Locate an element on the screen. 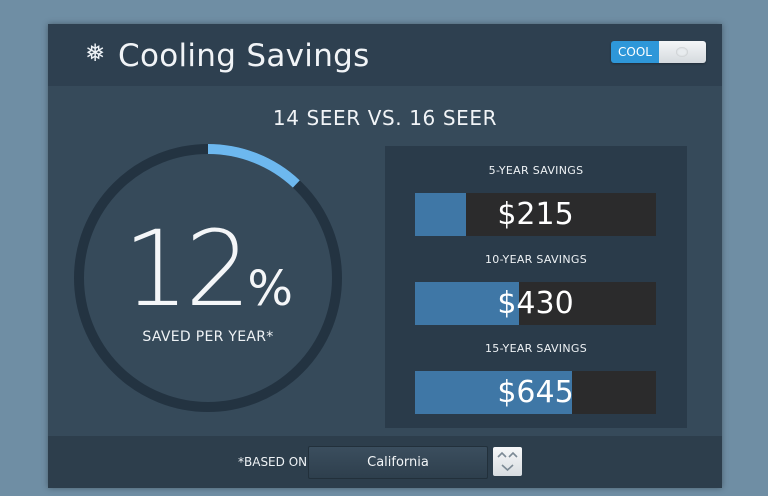  footer-bar: *BASED ON California is located at coordinates (385, 462).